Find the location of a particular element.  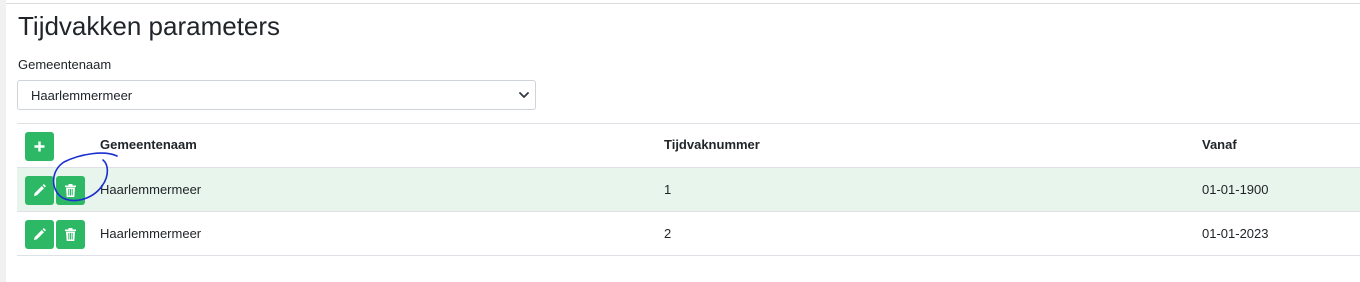

page-title: Tijdvakken parameters is located at coordinates (149, 26).